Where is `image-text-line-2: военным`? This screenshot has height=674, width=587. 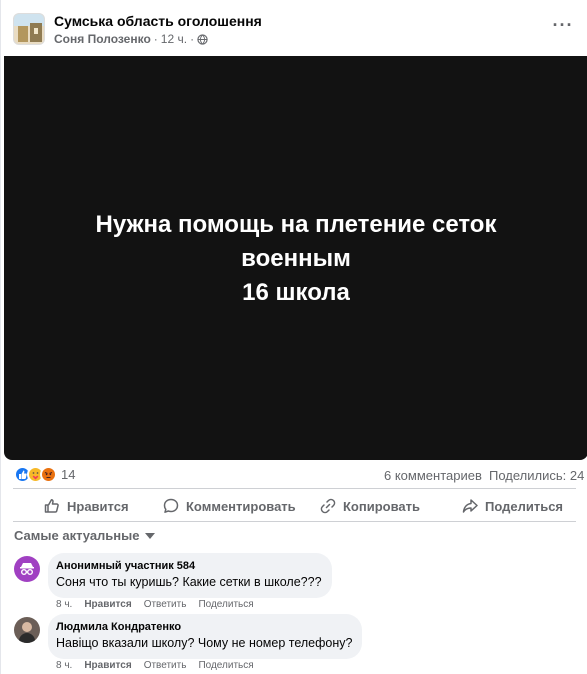 image-text-line-2: военным is located at coordinates (296, 258).